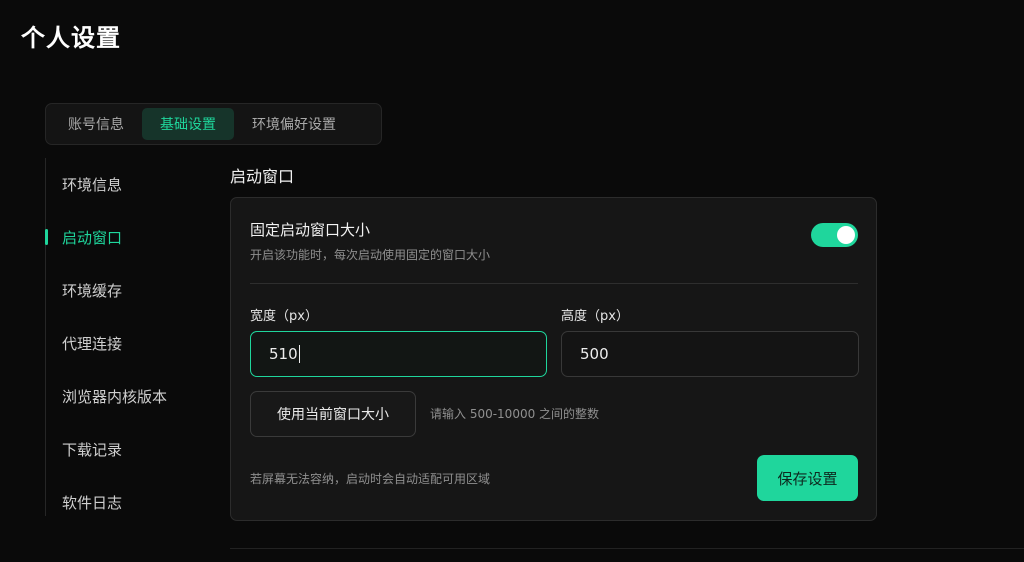 The width and height of the screenshot is (1024, 562). Describe the element at coordinates (105, 237) in the screenshot. I see `nav-item-startup-window: 启动窗口` at that location.